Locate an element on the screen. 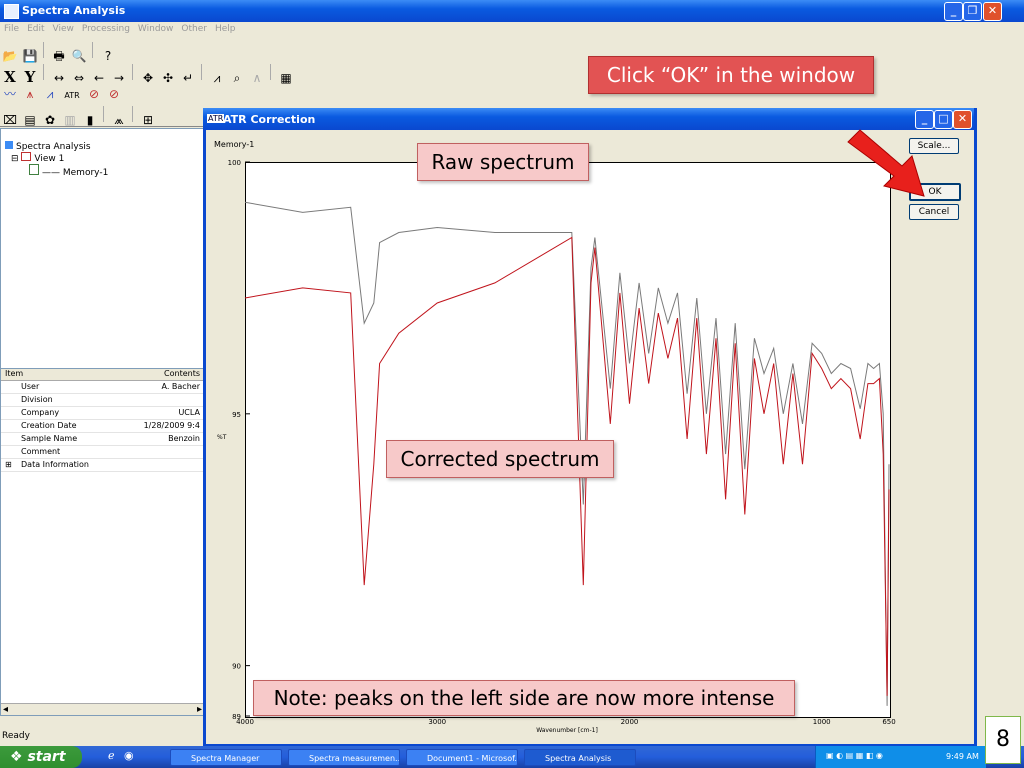  tree-root: Spectra Analysis is located at coordinates (48, 146).